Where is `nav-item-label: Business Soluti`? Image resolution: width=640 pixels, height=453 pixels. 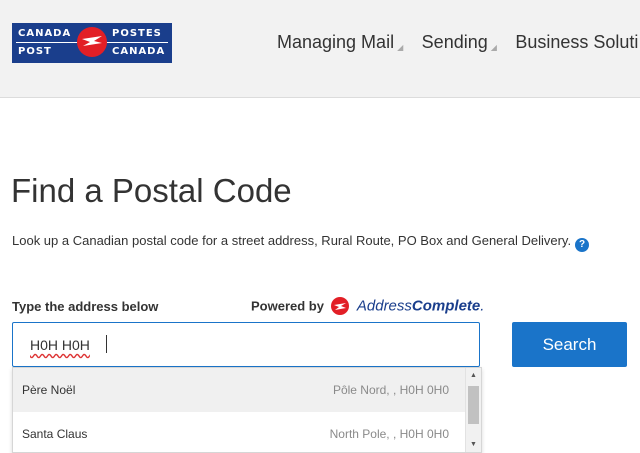 nav-item-label: Business Soluti is located at coordinates (577, 42).